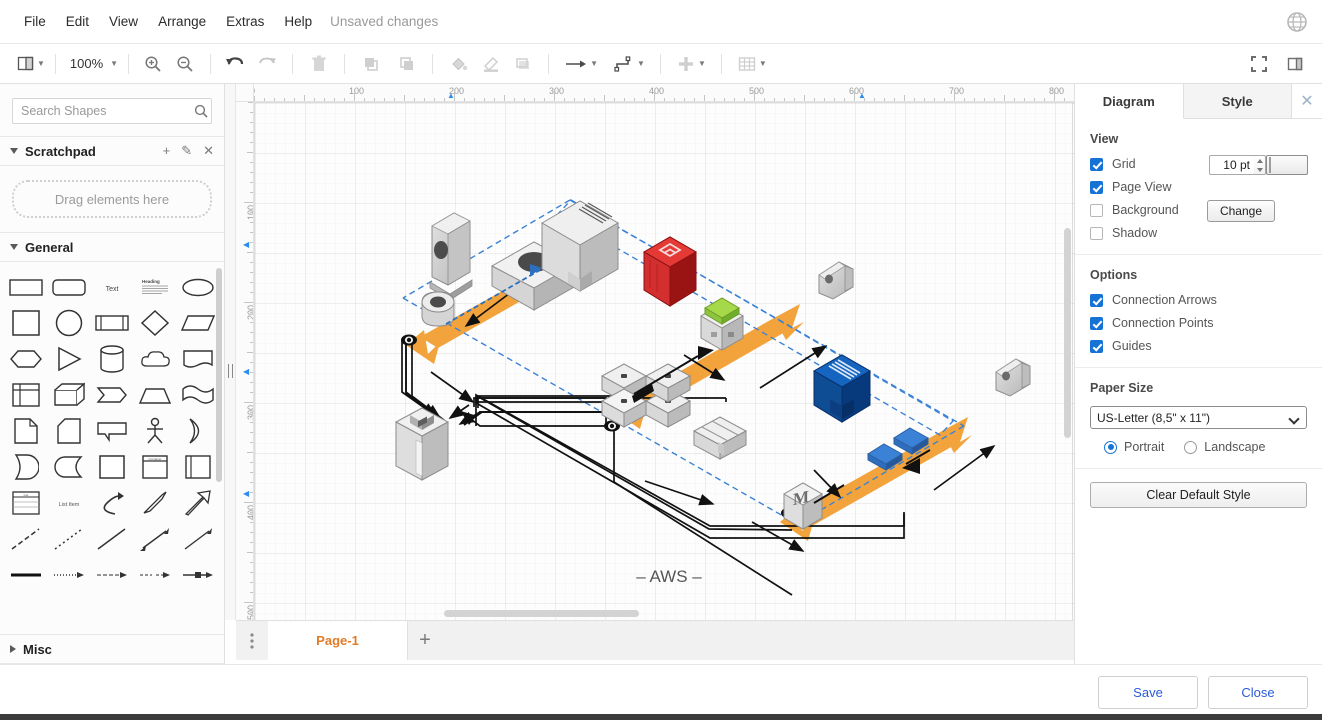 The height and width of the screenshot is (720, 1322). Describe the element at coordinates (69, 286) in the screenshot. I see `shape-rounded-rectangle` at that location.